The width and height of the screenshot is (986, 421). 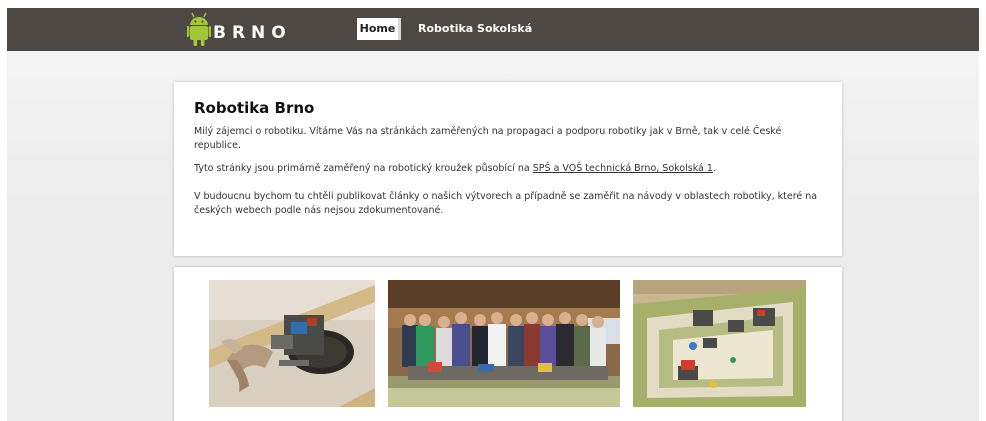 I want to click on photo-team-group, so click(x=504, y=343).